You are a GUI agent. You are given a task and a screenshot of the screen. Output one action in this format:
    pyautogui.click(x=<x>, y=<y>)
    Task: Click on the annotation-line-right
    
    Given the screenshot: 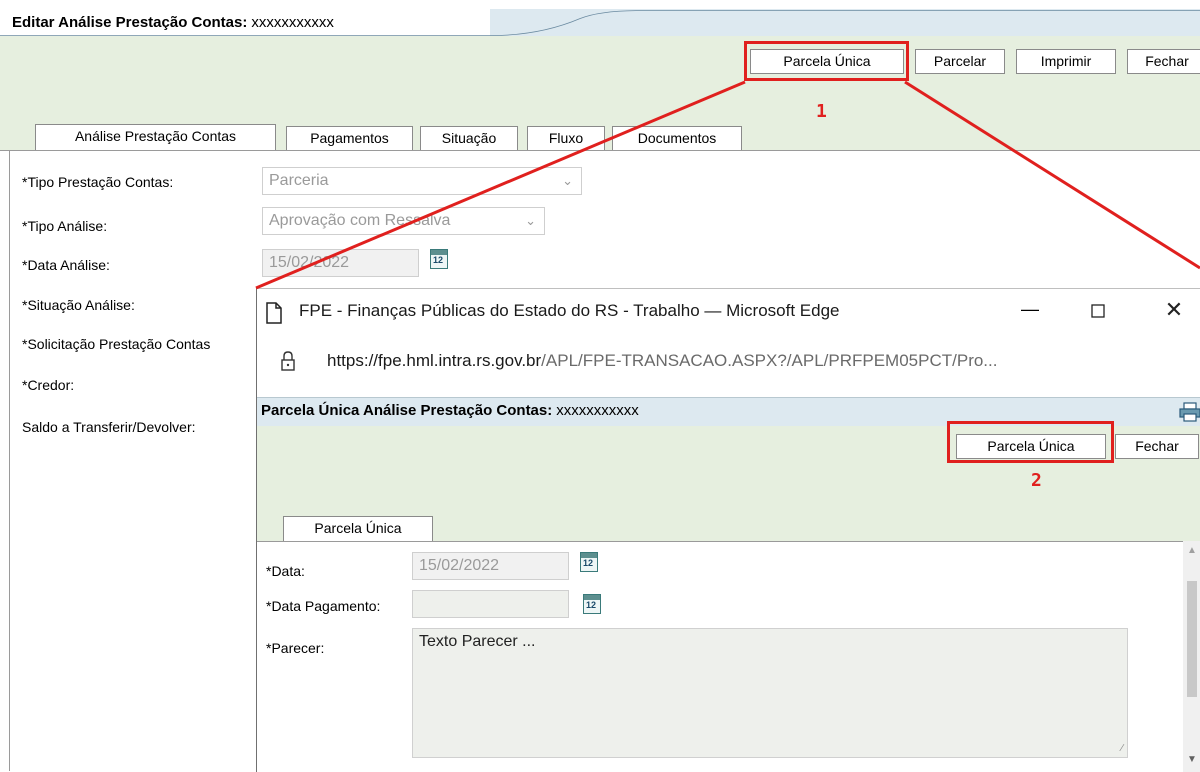 What is the action you would take?
    pyautogui.click(x=1052, y=175)
    